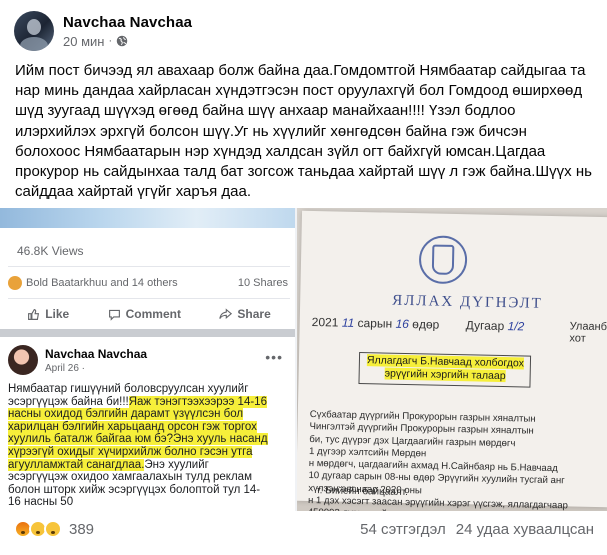  What do you see at coordinates (96, 353) in the screenshot?
I see `inner-author: Navchaa Navchaa` at bounding box center [96, 353].